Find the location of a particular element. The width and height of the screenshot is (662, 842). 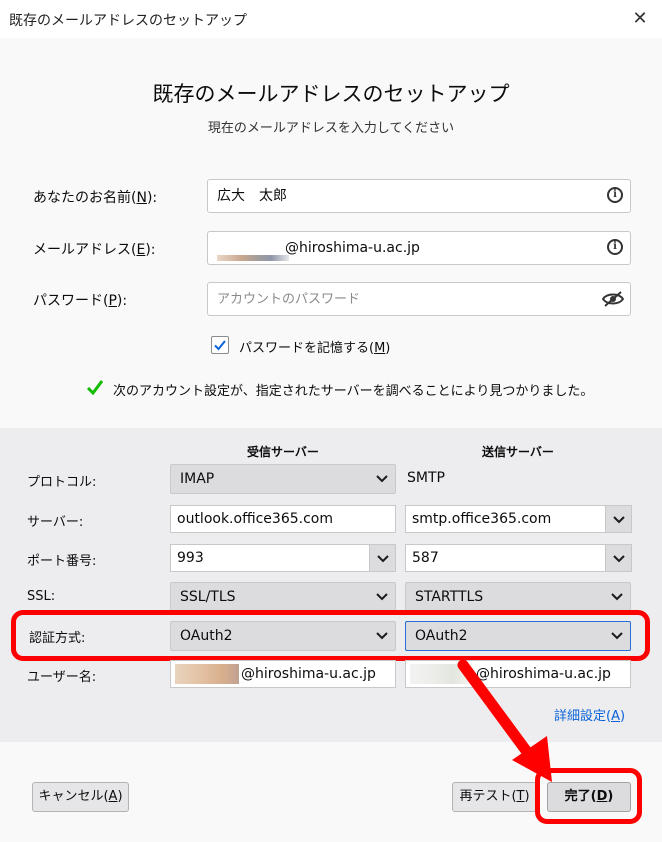

done-highlight-box is located at coordinates (588, 796).